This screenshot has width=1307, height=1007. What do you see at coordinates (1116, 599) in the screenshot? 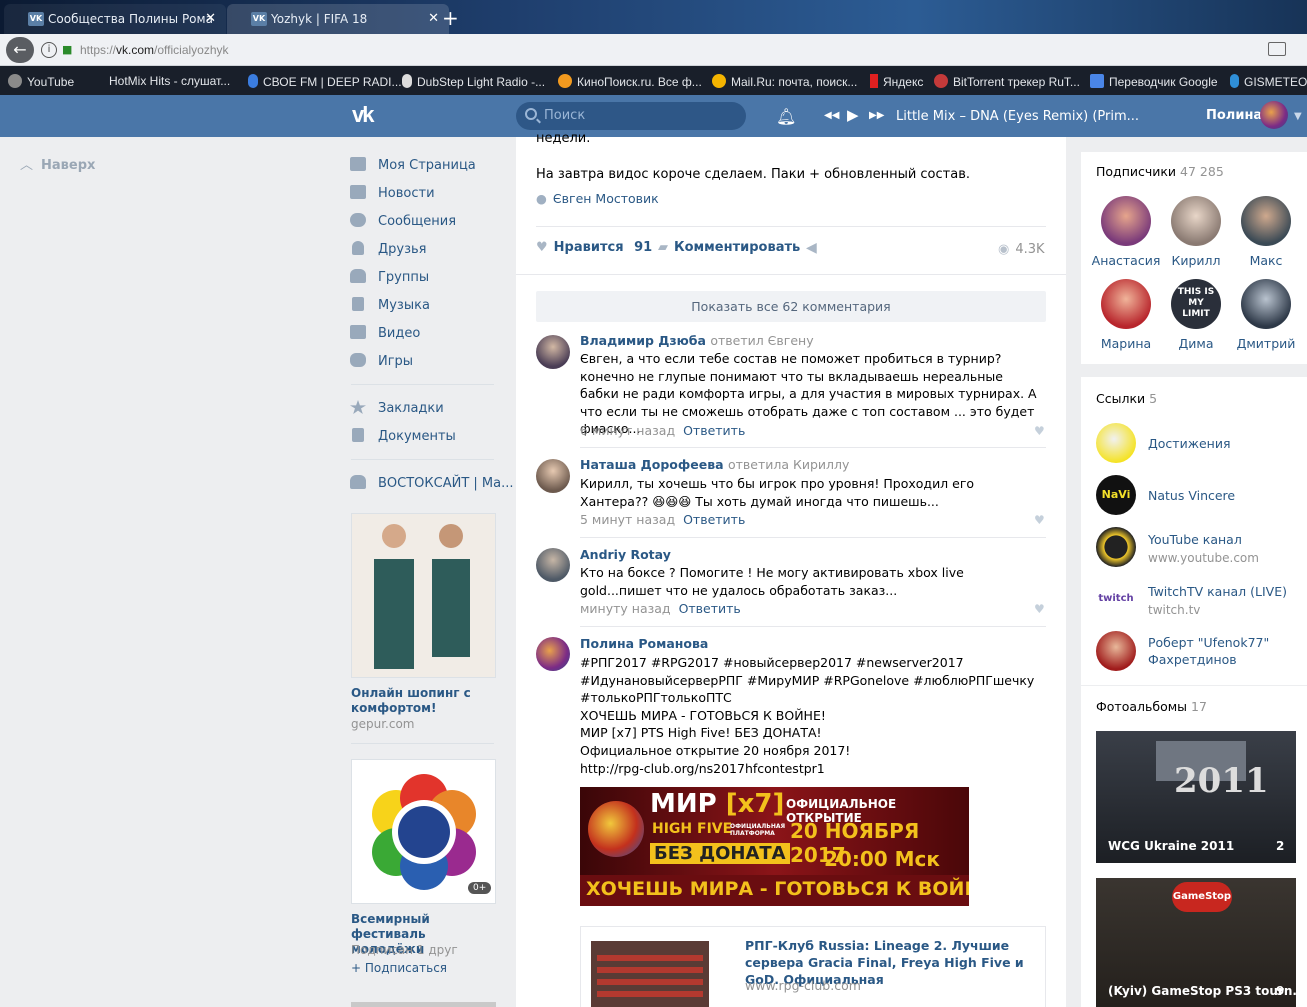
I see `twitch-icon: twitch` at bounding box center [1116, 599].